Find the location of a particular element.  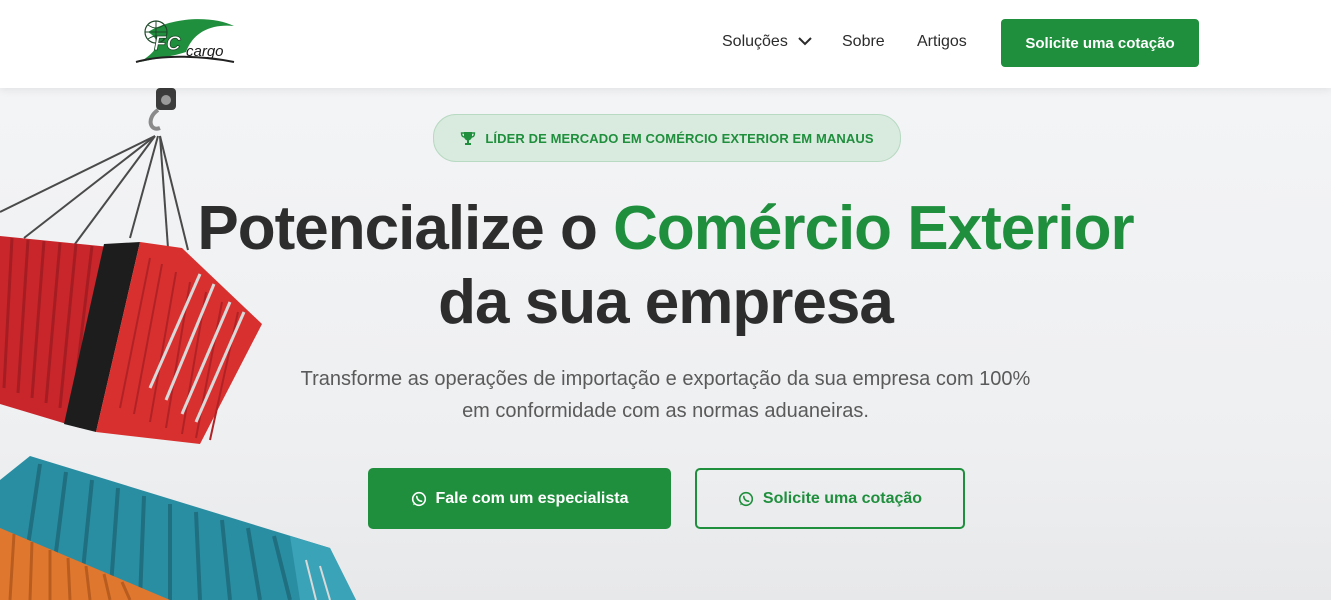

trophy-icon is located at coordinates (468, 138).